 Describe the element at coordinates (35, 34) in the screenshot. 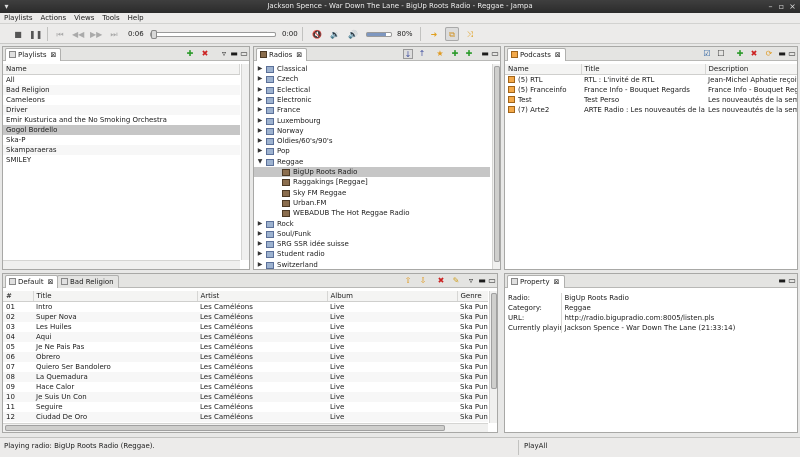

I see `pause-button: ❚❚` at that location.